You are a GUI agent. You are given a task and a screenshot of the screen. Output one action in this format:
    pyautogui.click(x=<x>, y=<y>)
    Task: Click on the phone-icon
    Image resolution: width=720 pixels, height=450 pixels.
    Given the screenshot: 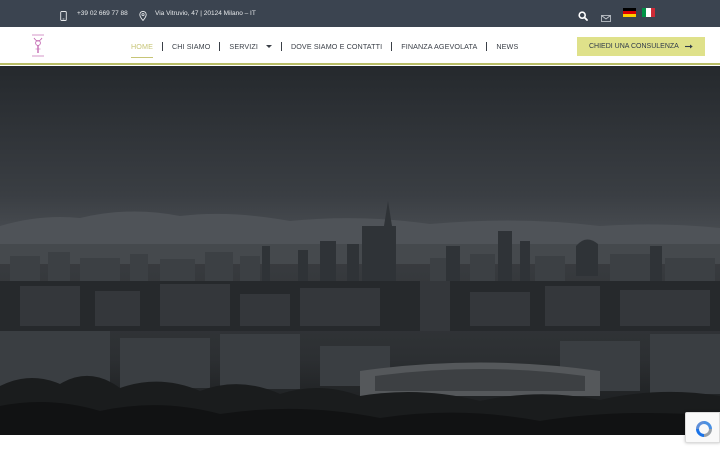 What is the action you would take?
    pyautogui.click(x=63, y=17)
    